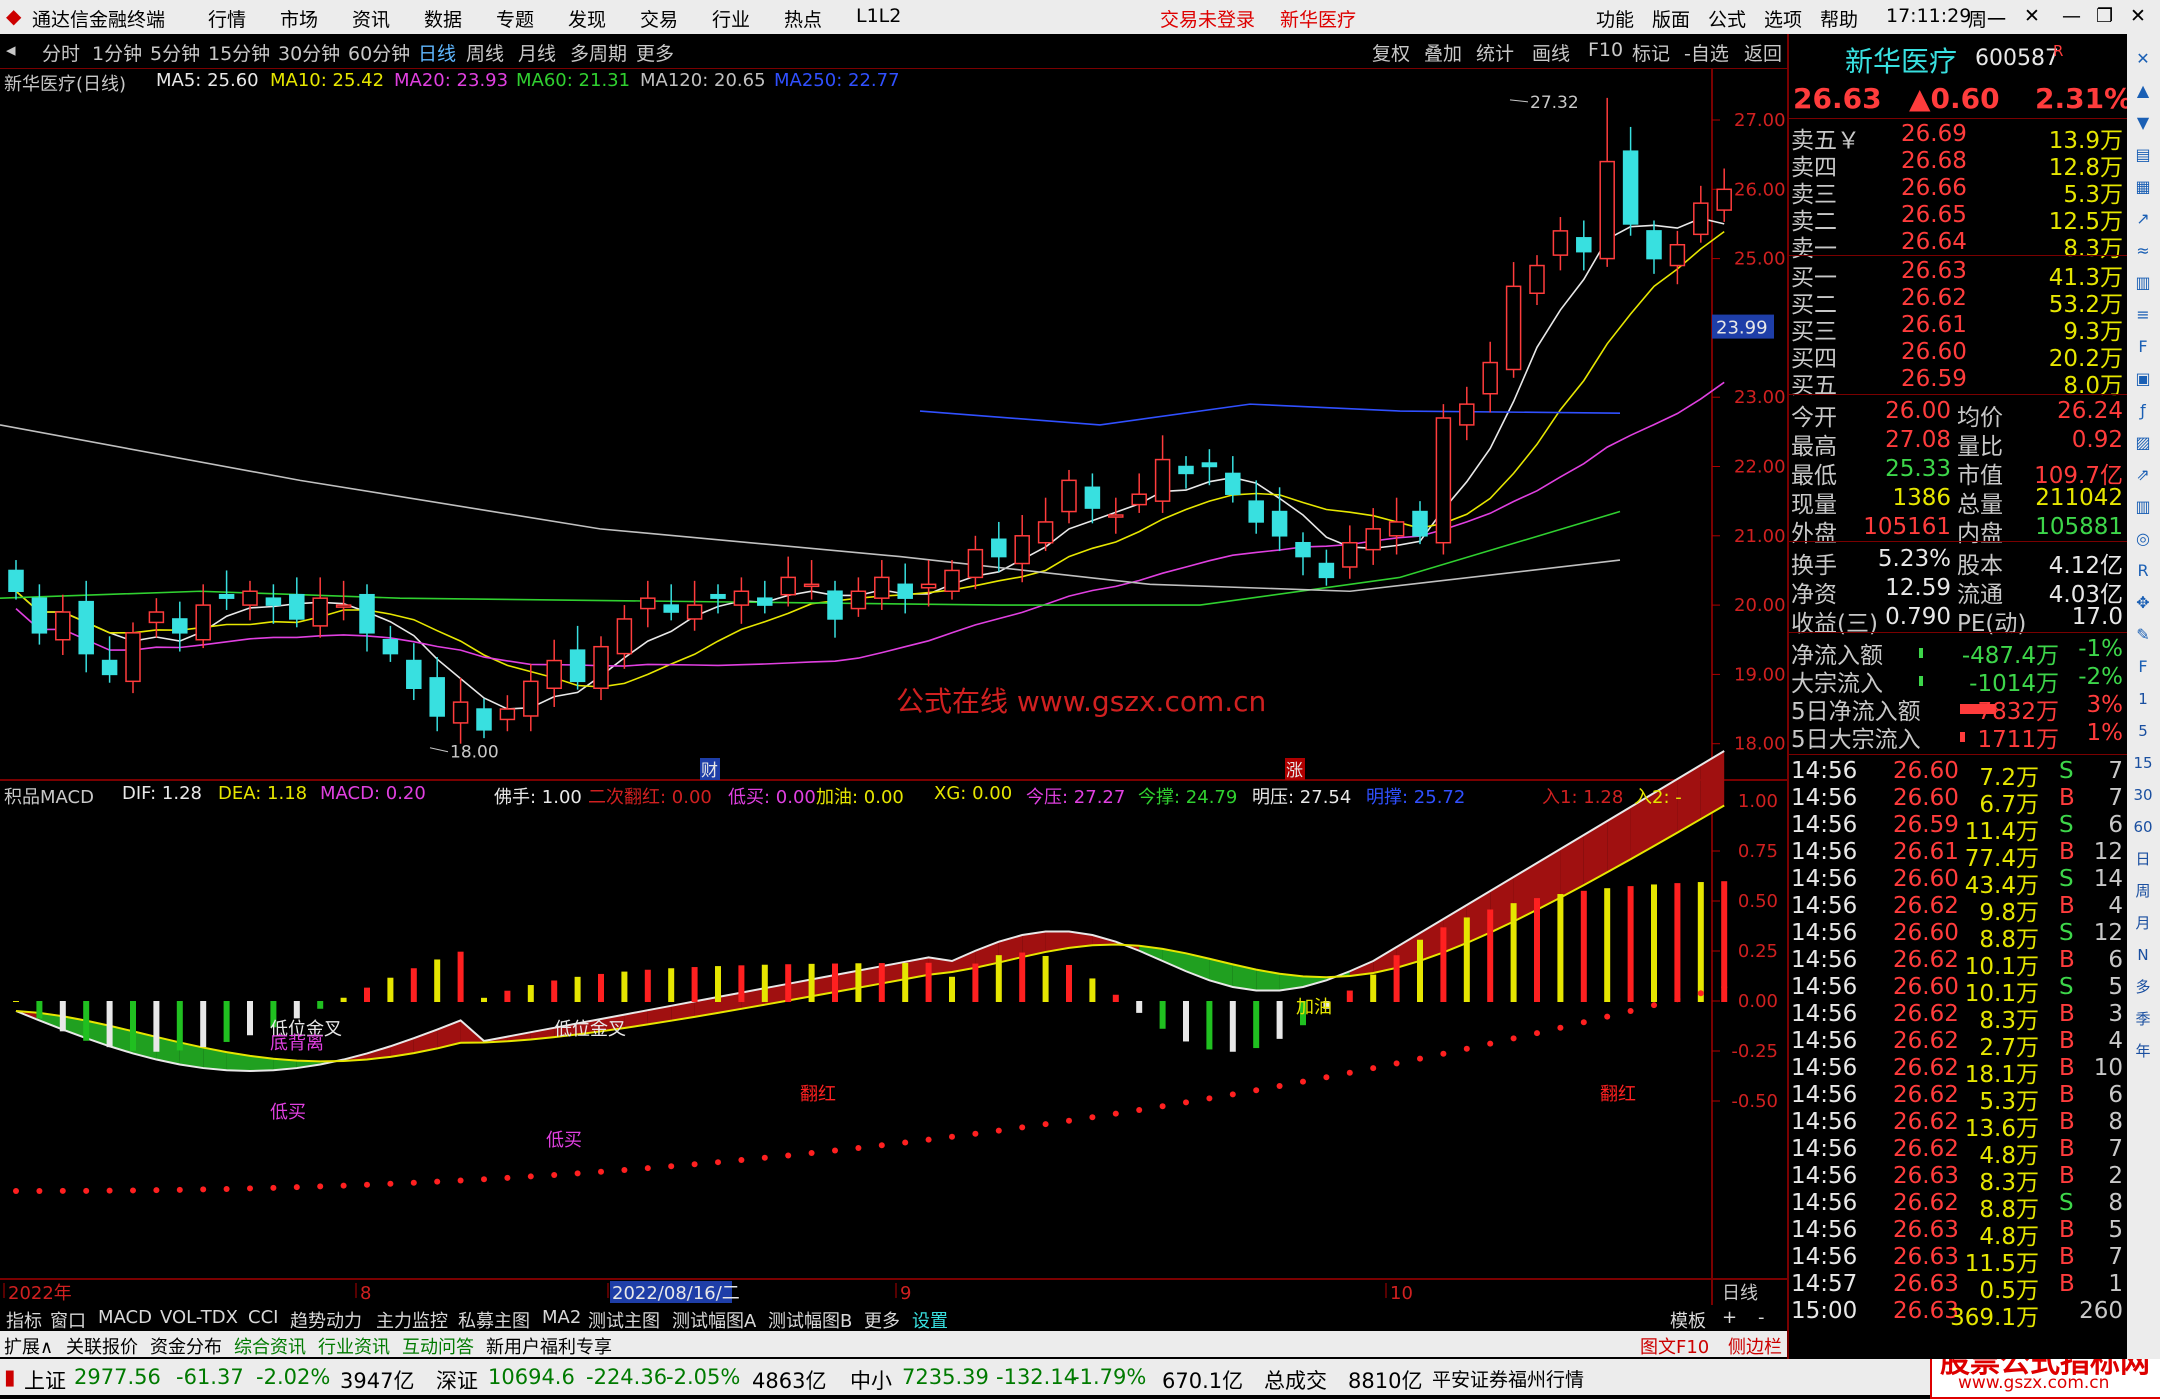 The height and width of the screenshot is (1399, 2160). I want to click on menu-hangqing: 行情, so click(227, 18).